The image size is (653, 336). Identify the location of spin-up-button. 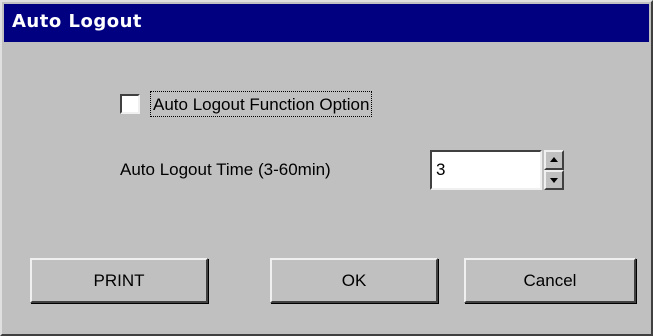
(554, 160).